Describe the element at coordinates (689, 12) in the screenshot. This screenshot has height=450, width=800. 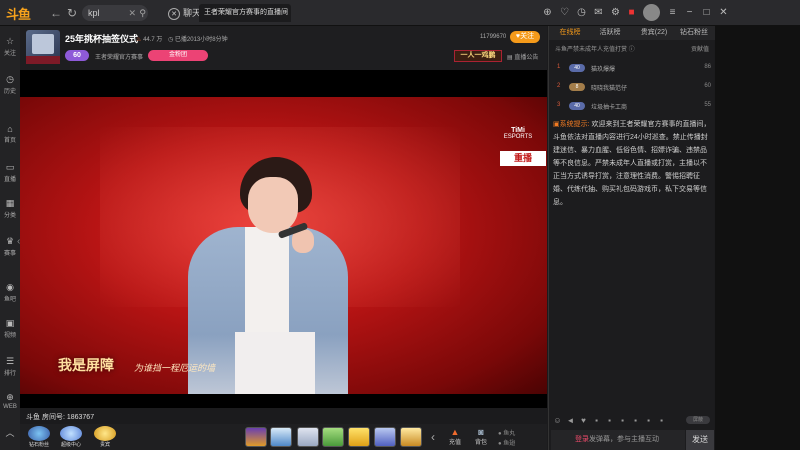
I see `minimize-icon: −` at that location.